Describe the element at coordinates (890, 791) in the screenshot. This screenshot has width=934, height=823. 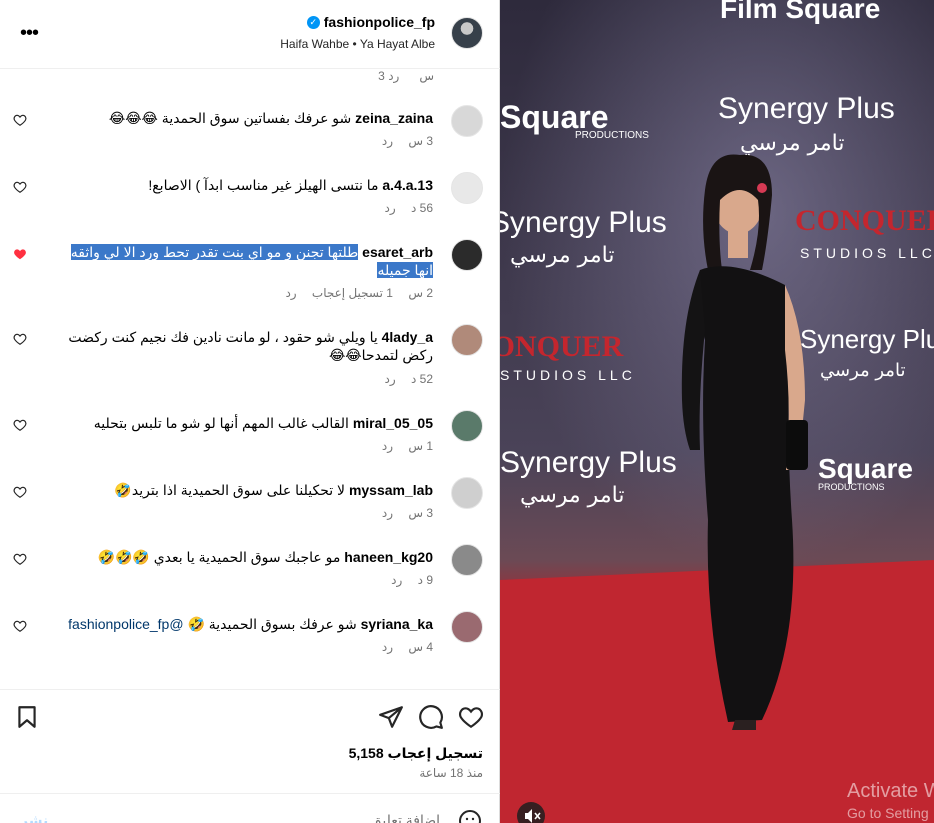
I see `activate-windows-title: Activate W` at that location.